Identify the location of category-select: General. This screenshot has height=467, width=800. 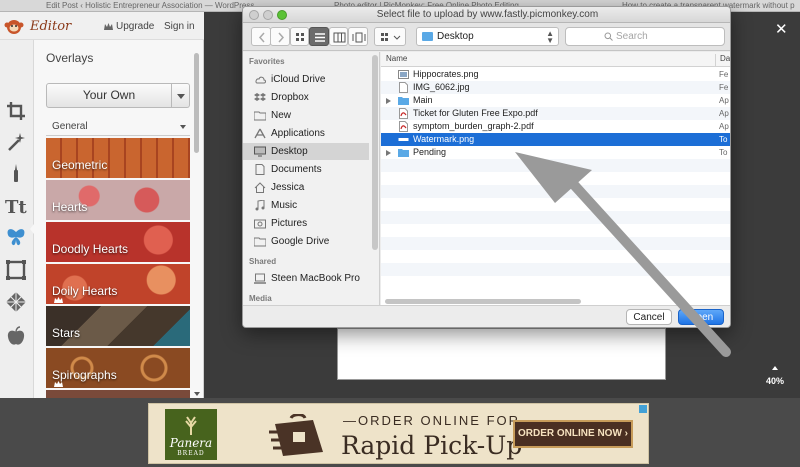
(118, 127).